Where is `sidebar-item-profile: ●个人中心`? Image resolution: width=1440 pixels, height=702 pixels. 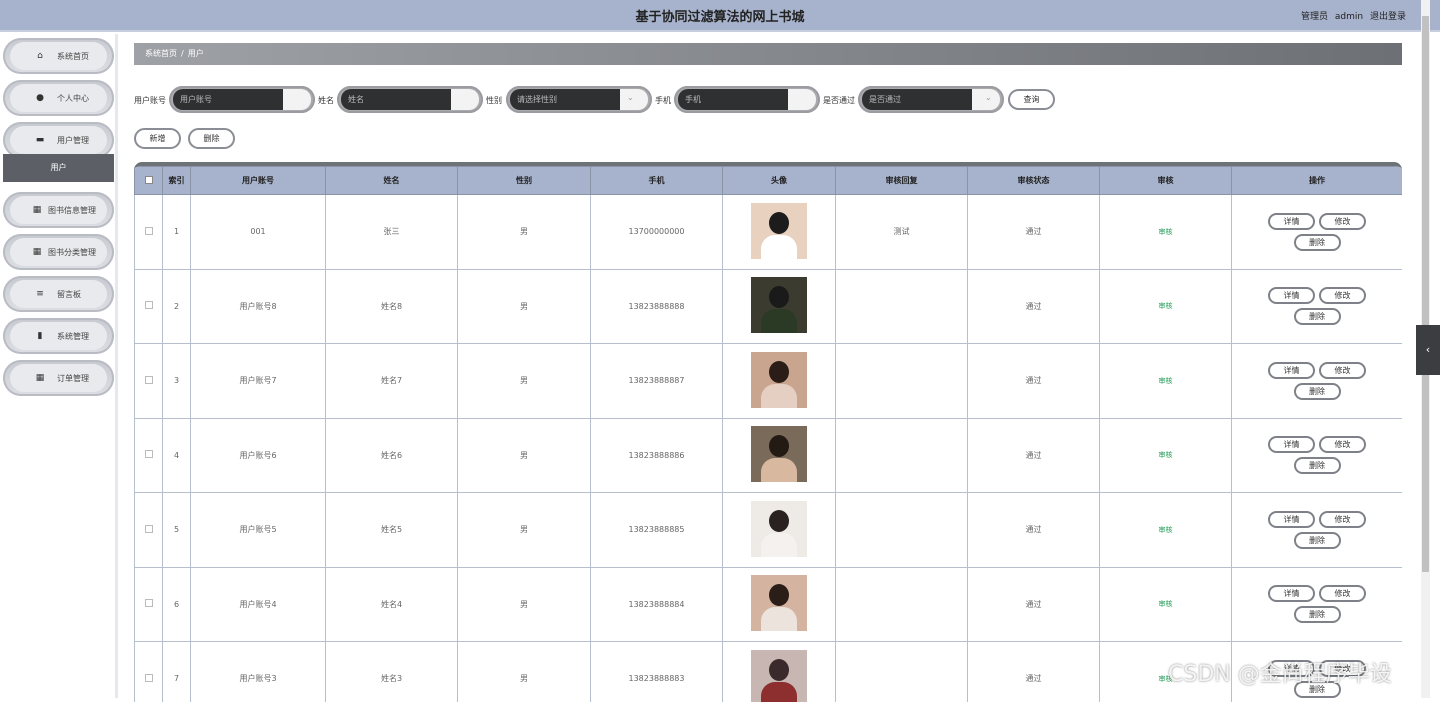
sidebar-item-profile: ●个人中心 is located at coordinates (58, 98).